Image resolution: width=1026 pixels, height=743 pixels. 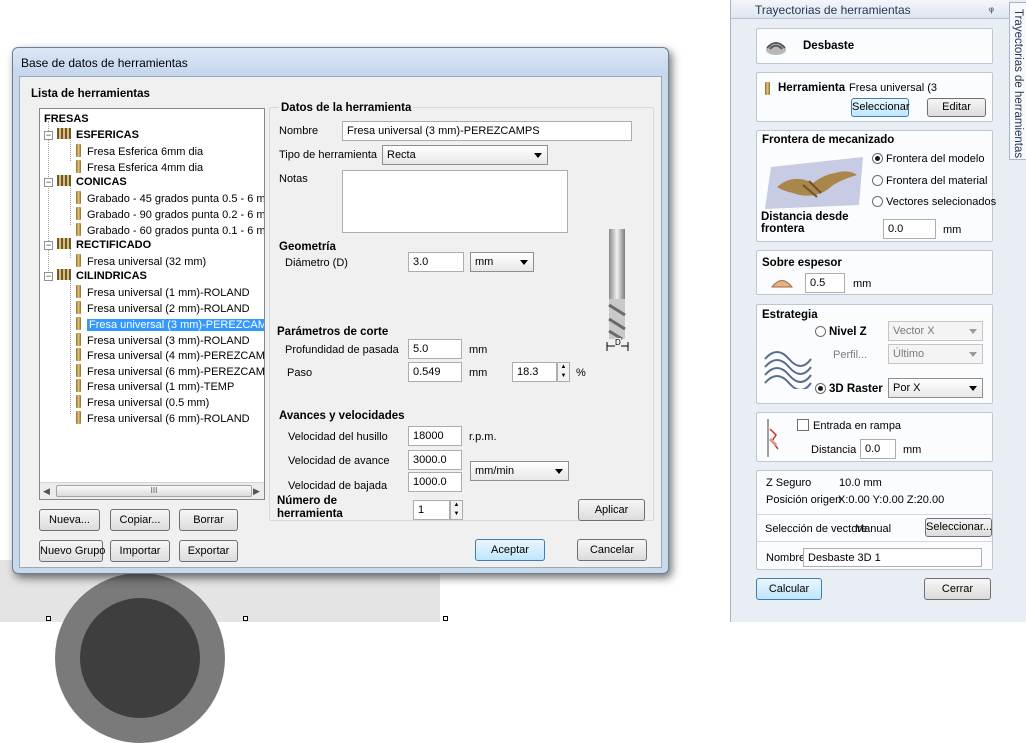 What do you see at coordinates (935, 354) in the screenshot?
I see `profile-select: Último` at bounding box center [935, 354].